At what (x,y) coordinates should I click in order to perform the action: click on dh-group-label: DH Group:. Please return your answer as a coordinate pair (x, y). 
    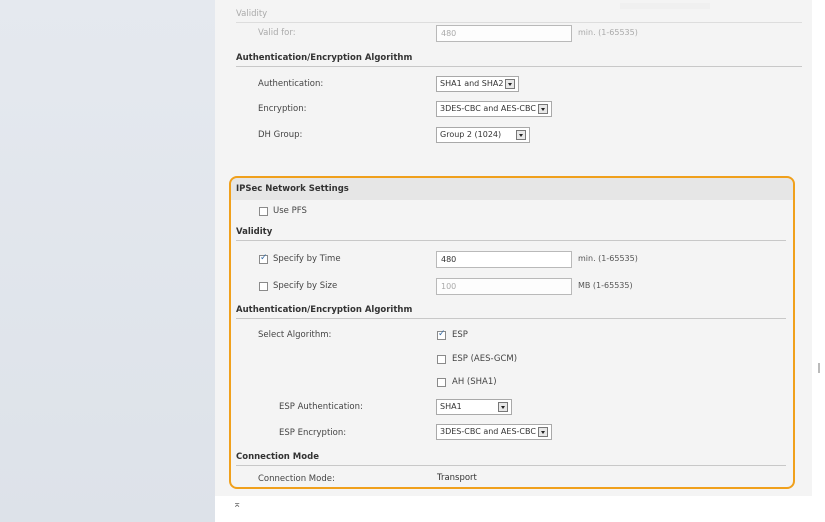
    Looking at the image, I should click on (280, 135).